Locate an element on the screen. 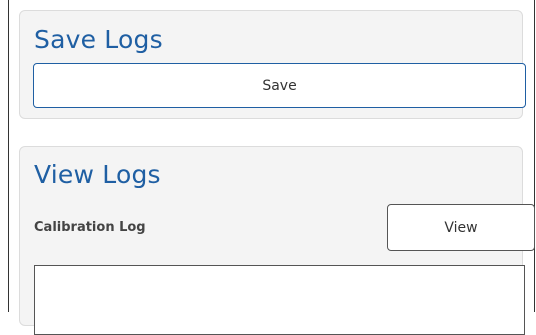 This screenshot has height=335, width=536. save-button: Save is located at coordinates (279, 85).